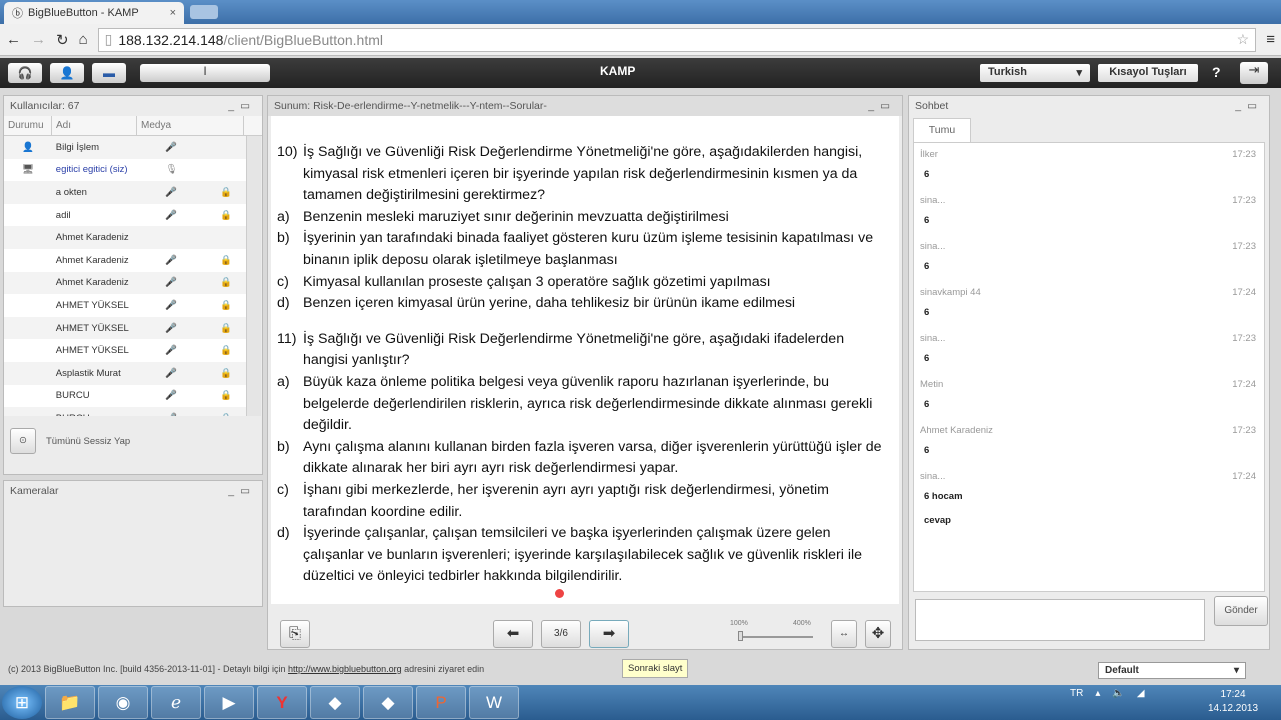 This screenshot has height=720, width=1281. I want to click on bbb-link: http://www.bigbluebutton.org, so click(345, 669).